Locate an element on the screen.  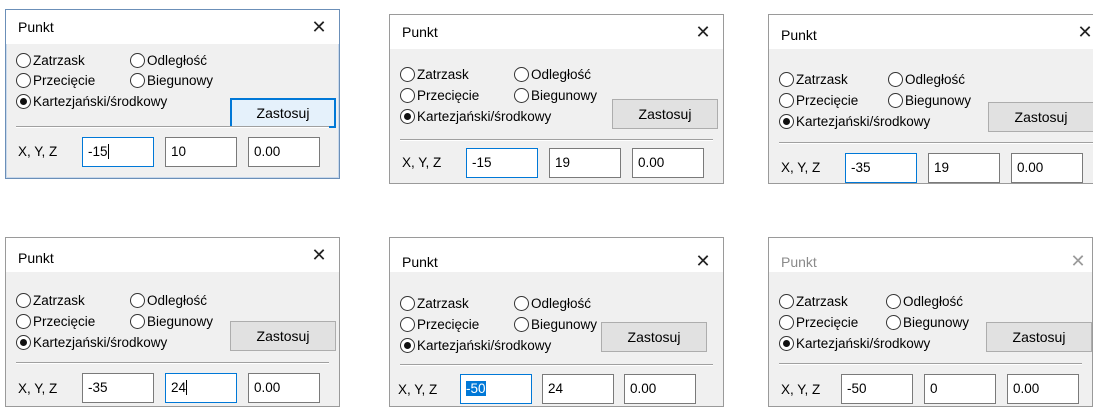
radio-snap-label: Zatrzask is located at coordinates (822, 79).